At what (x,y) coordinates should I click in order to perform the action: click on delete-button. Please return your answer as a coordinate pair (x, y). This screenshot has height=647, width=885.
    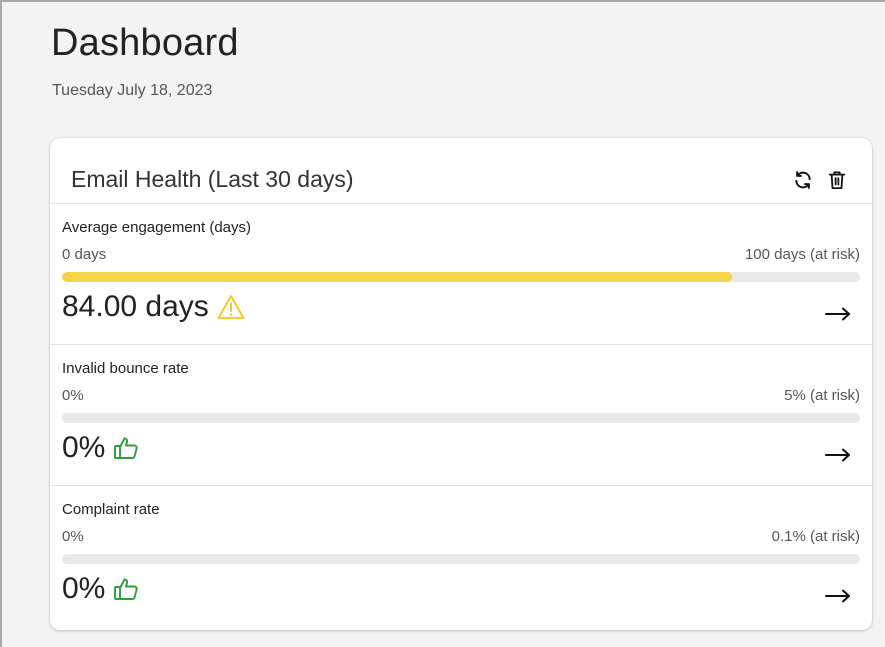
    Looking at the image, I should click on (837, 180).